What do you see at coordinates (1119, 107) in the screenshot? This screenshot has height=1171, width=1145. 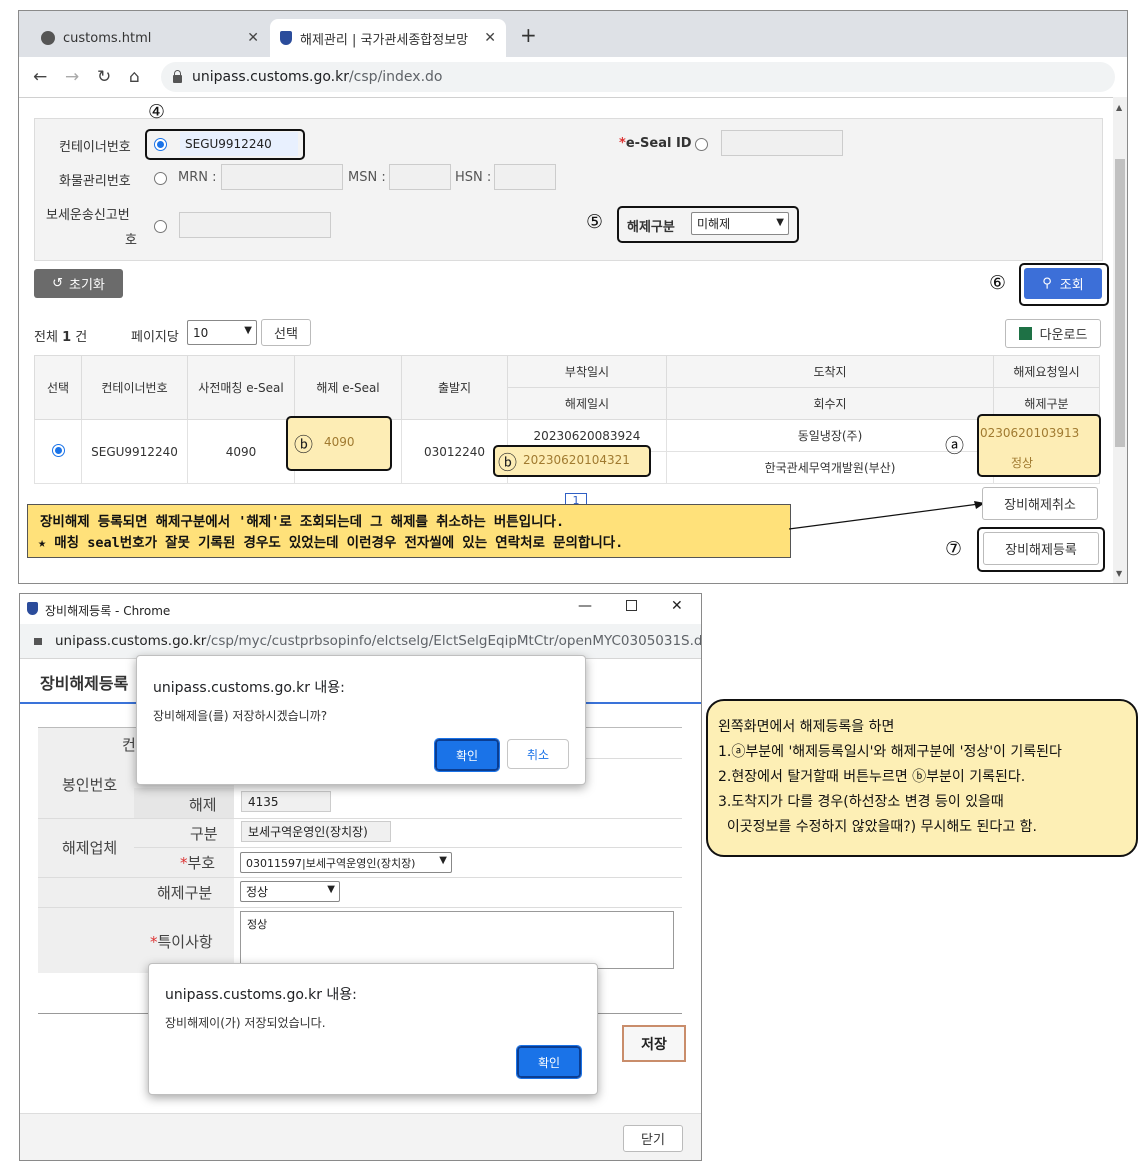 I see `scroll-up-icon: ▲` at bounding box center [1119, 107].